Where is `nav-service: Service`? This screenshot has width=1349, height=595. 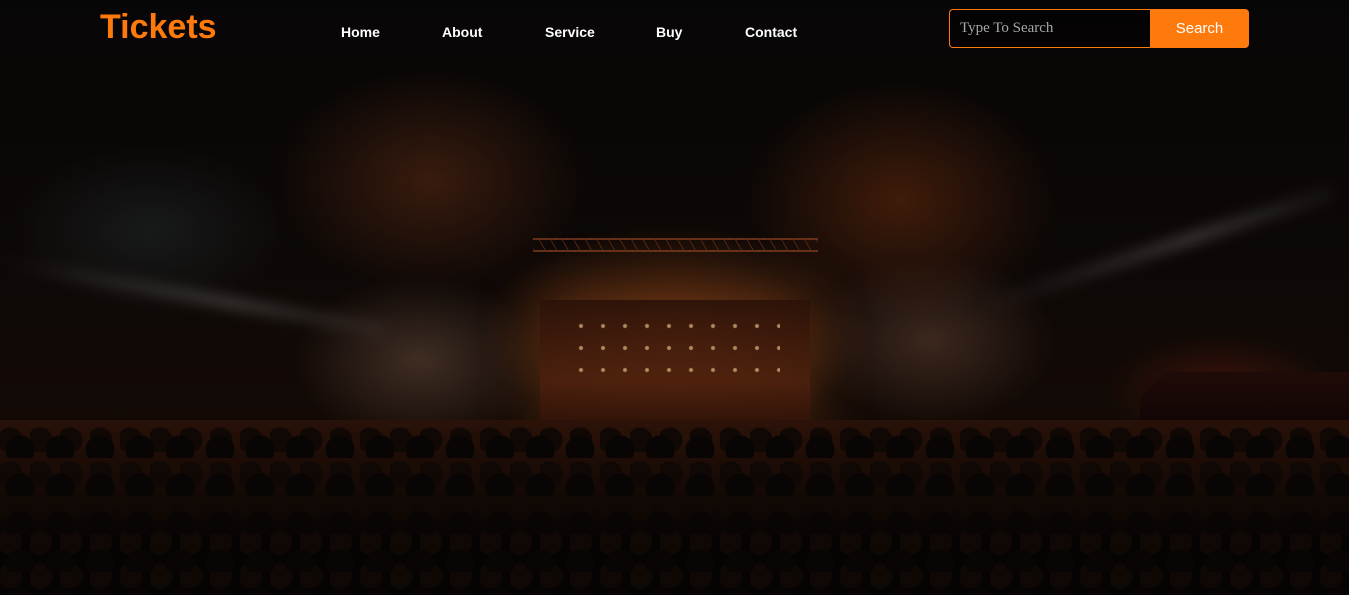
nav-service: Service is located at coordinates (570, 32).